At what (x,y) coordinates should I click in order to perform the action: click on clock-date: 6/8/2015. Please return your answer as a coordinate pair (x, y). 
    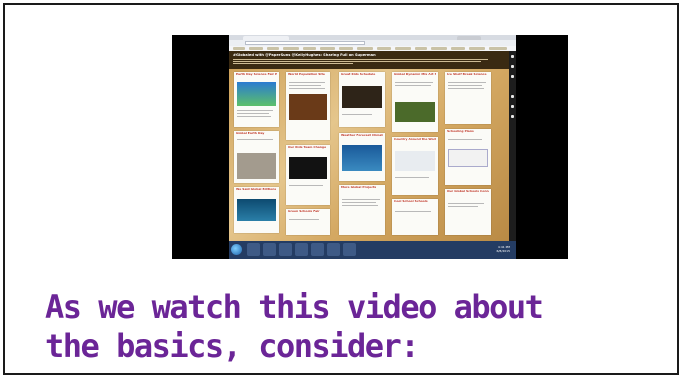
    Looking at the image, I should click on (503, 251).